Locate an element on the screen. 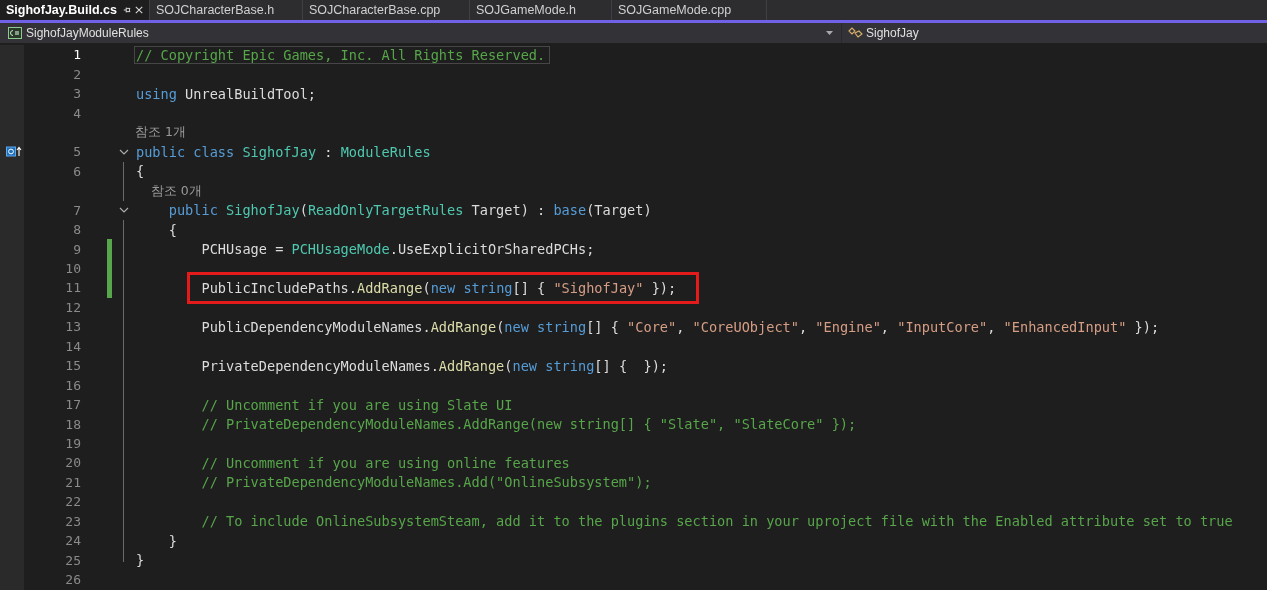  pin-icon is located at coordinates (126, 10).